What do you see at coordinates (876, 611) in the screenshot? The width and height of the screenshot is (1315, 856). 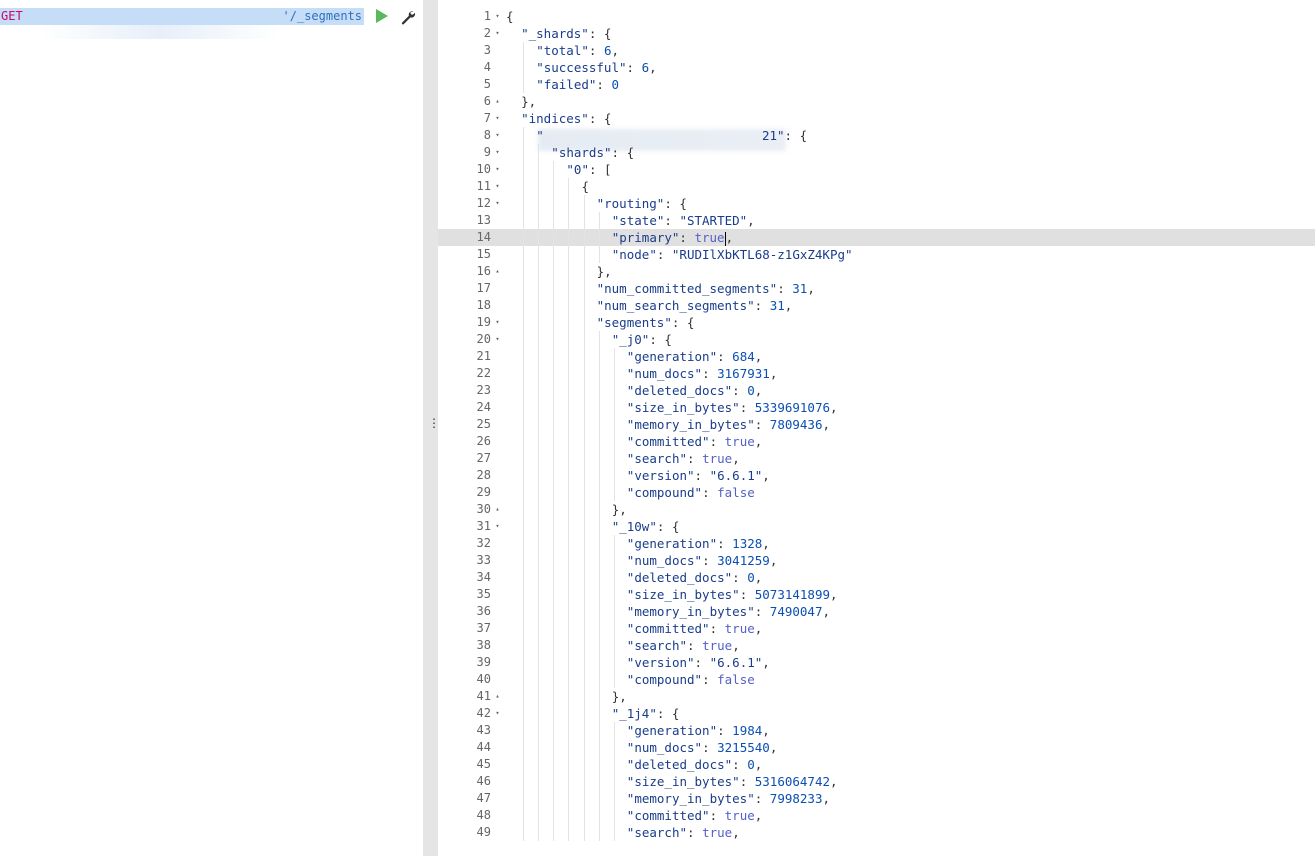 I see `code-line: 36 "memory_in_bytes": 7490047,` at bounding box center [876, 611].